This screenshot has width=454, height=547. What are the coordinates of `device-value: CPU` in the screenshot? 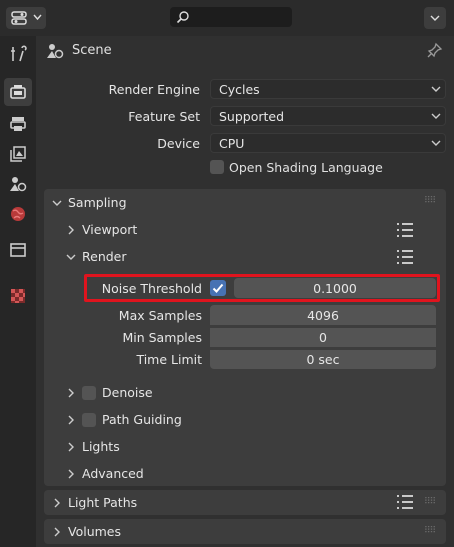 It's located at (232, 143).